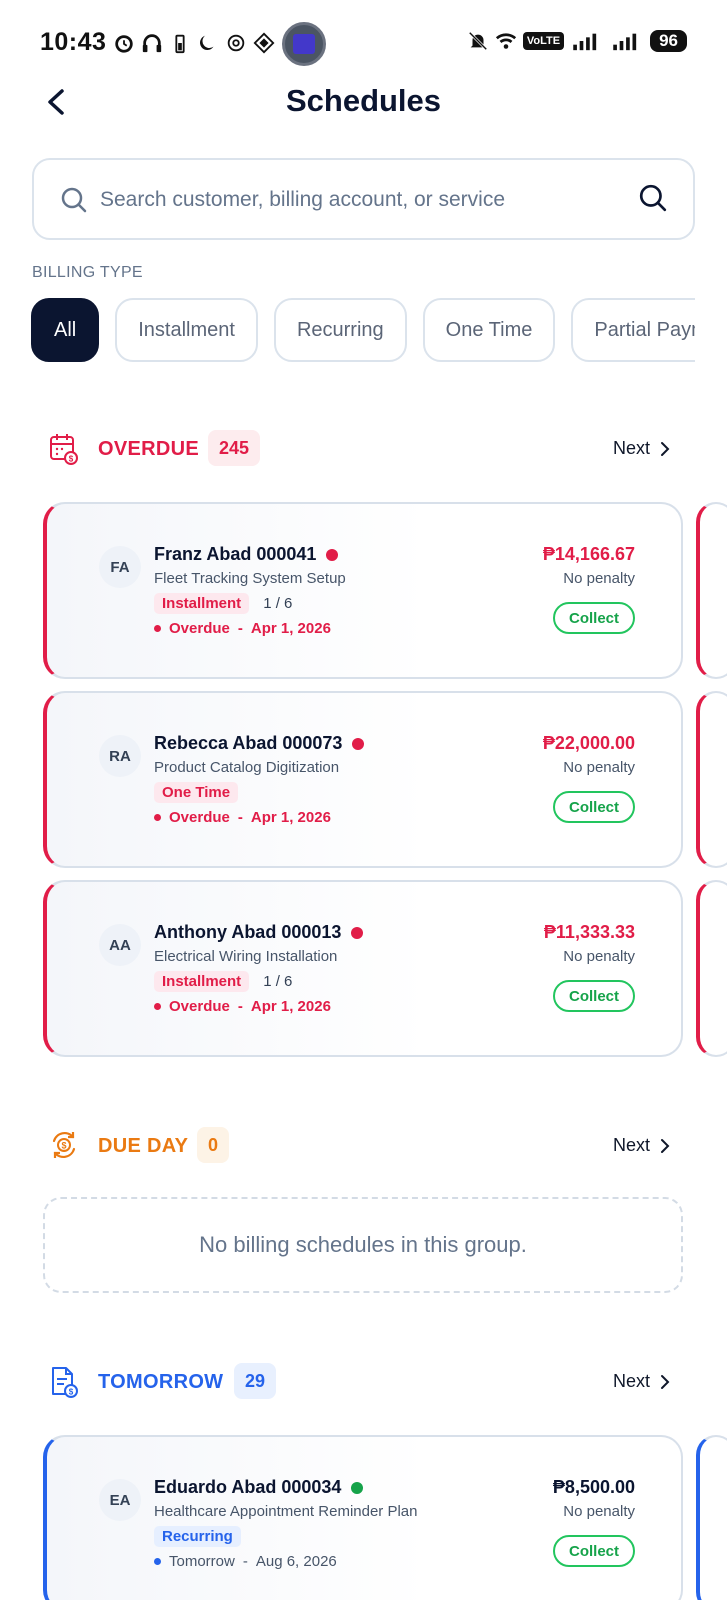  Describe the element at coordinates (585, 42) in the screenshot. I see `signal-1-icon` at that location.